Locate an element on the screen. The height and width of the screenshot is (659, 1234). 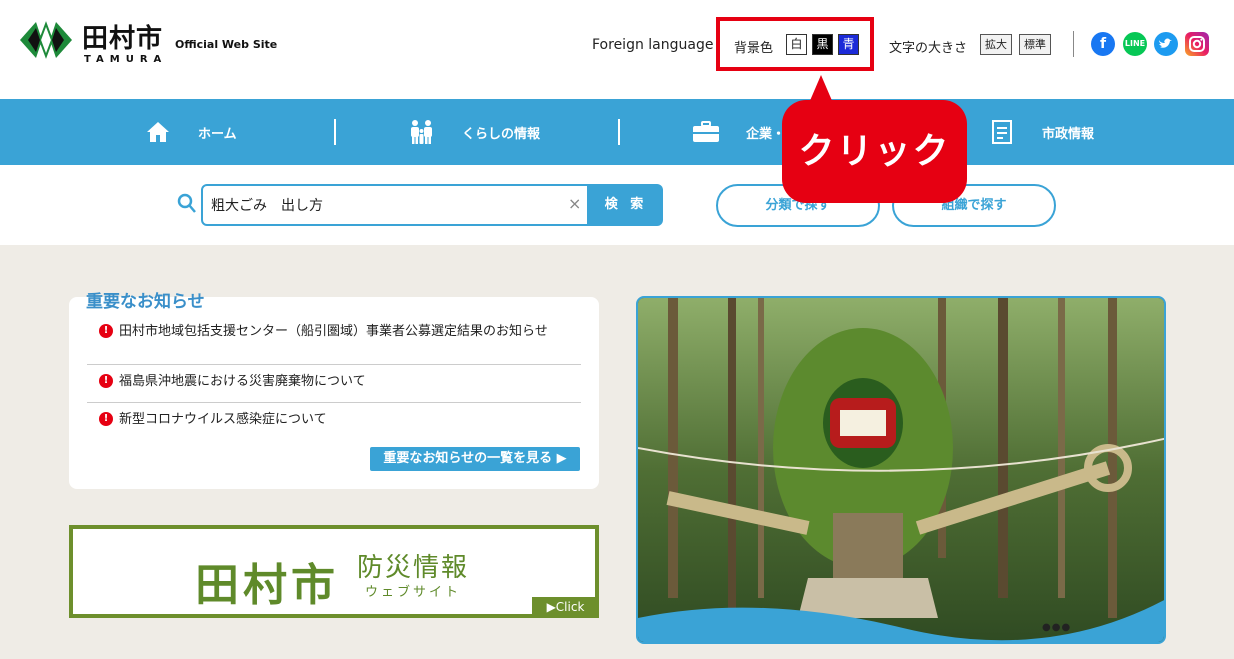
disaster-banner-website: ウェブサイト is located at coordinates (413, 592).